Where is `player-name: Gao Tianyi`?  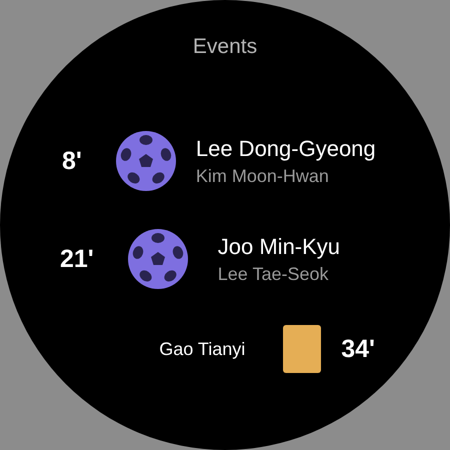
player-name: Gao Tianyi is located at coordinates (202, 349).